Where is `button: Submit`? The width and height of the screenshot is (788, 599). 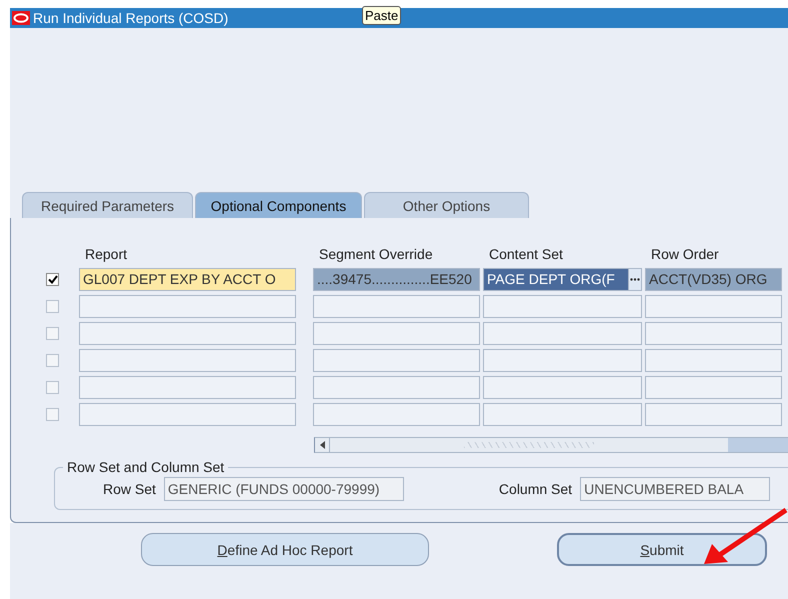
button: Submit is located at coordinates (662, 549).